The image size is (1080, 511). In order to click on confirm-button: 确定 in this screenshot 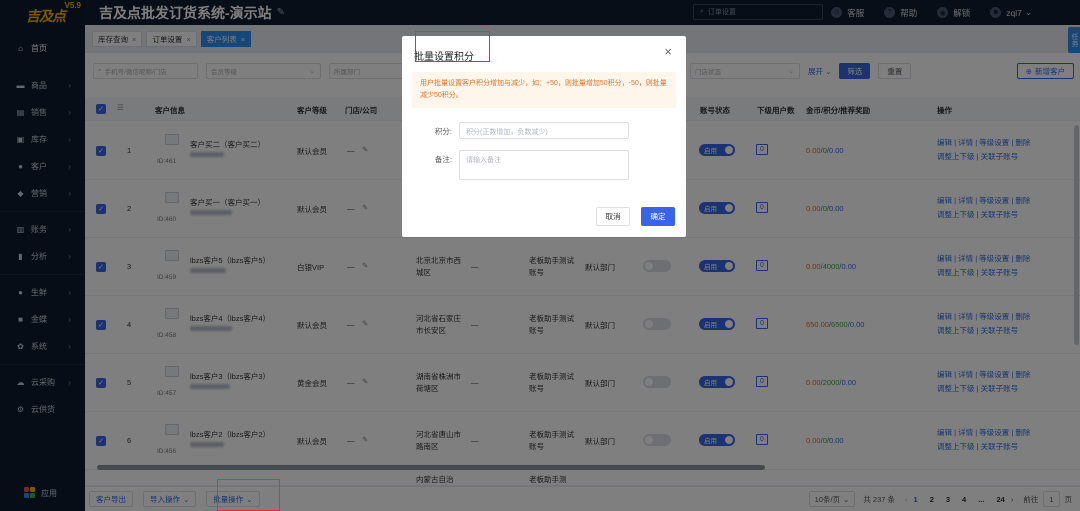, I will do `click(658, 216)`.